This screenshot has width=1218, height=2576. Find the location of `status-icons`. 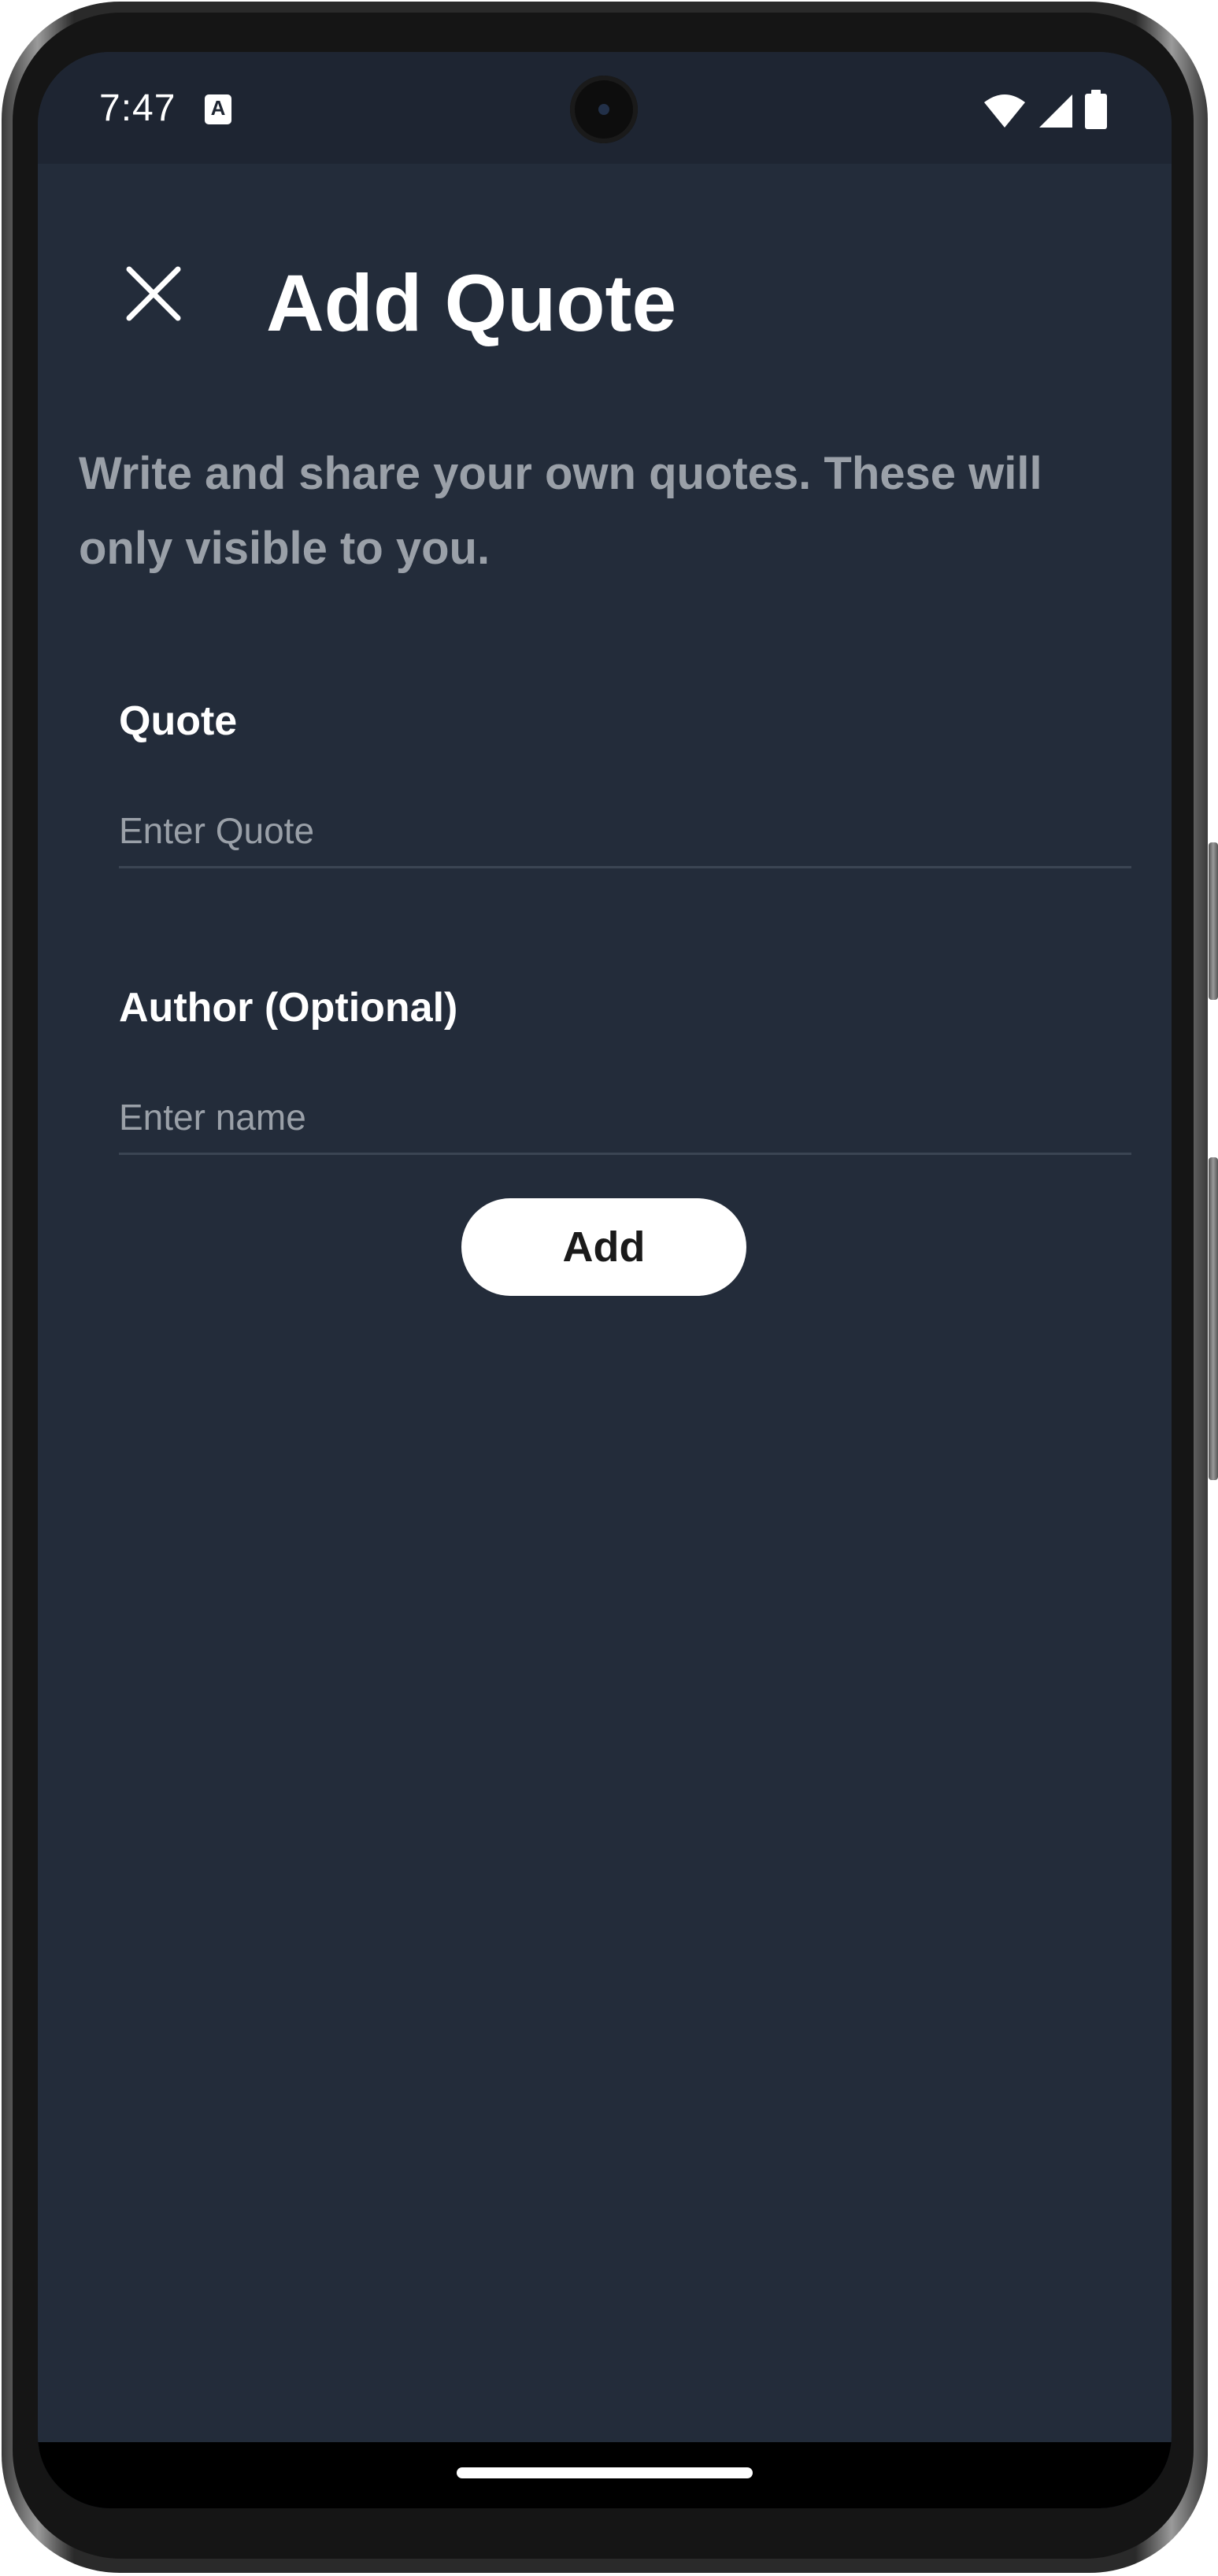

status-icons is located at coordinates (1045, 109).